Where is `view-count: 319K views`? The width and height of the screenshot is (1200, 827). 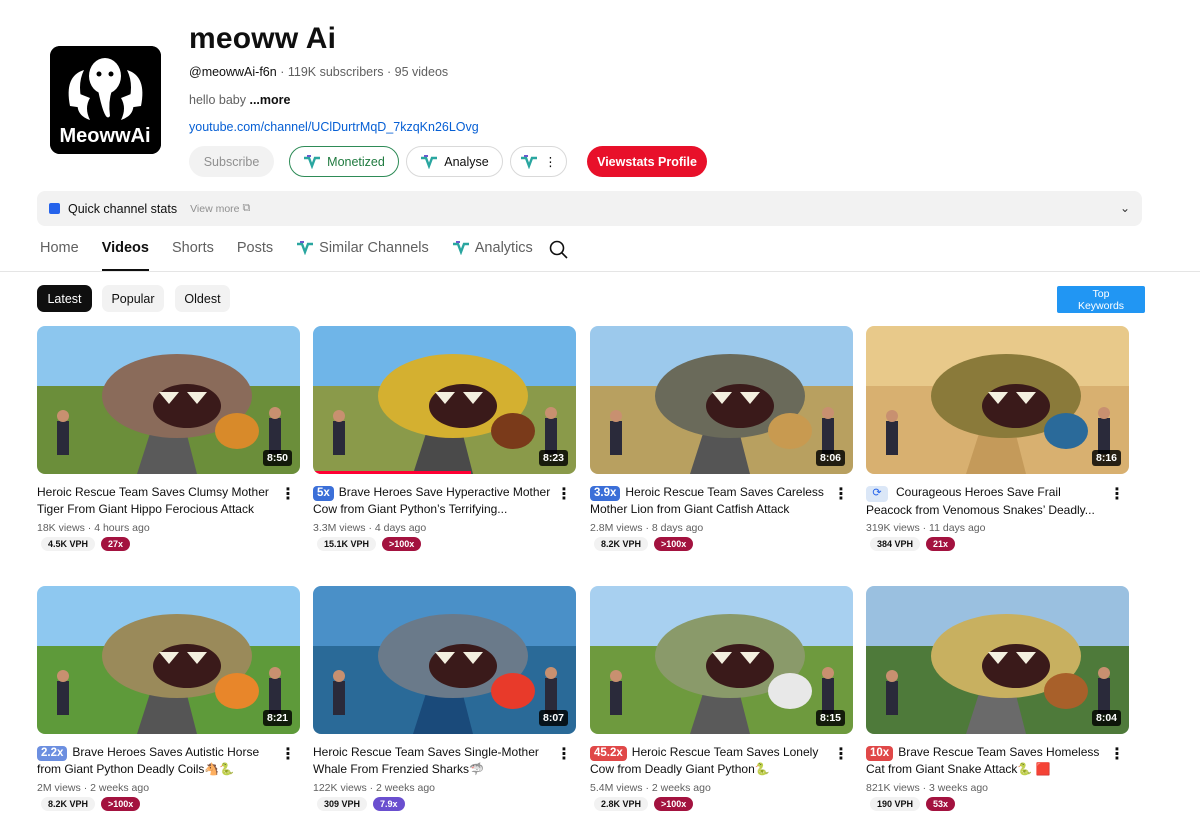
view-count: 319K views is located at coordinates (893, 528).